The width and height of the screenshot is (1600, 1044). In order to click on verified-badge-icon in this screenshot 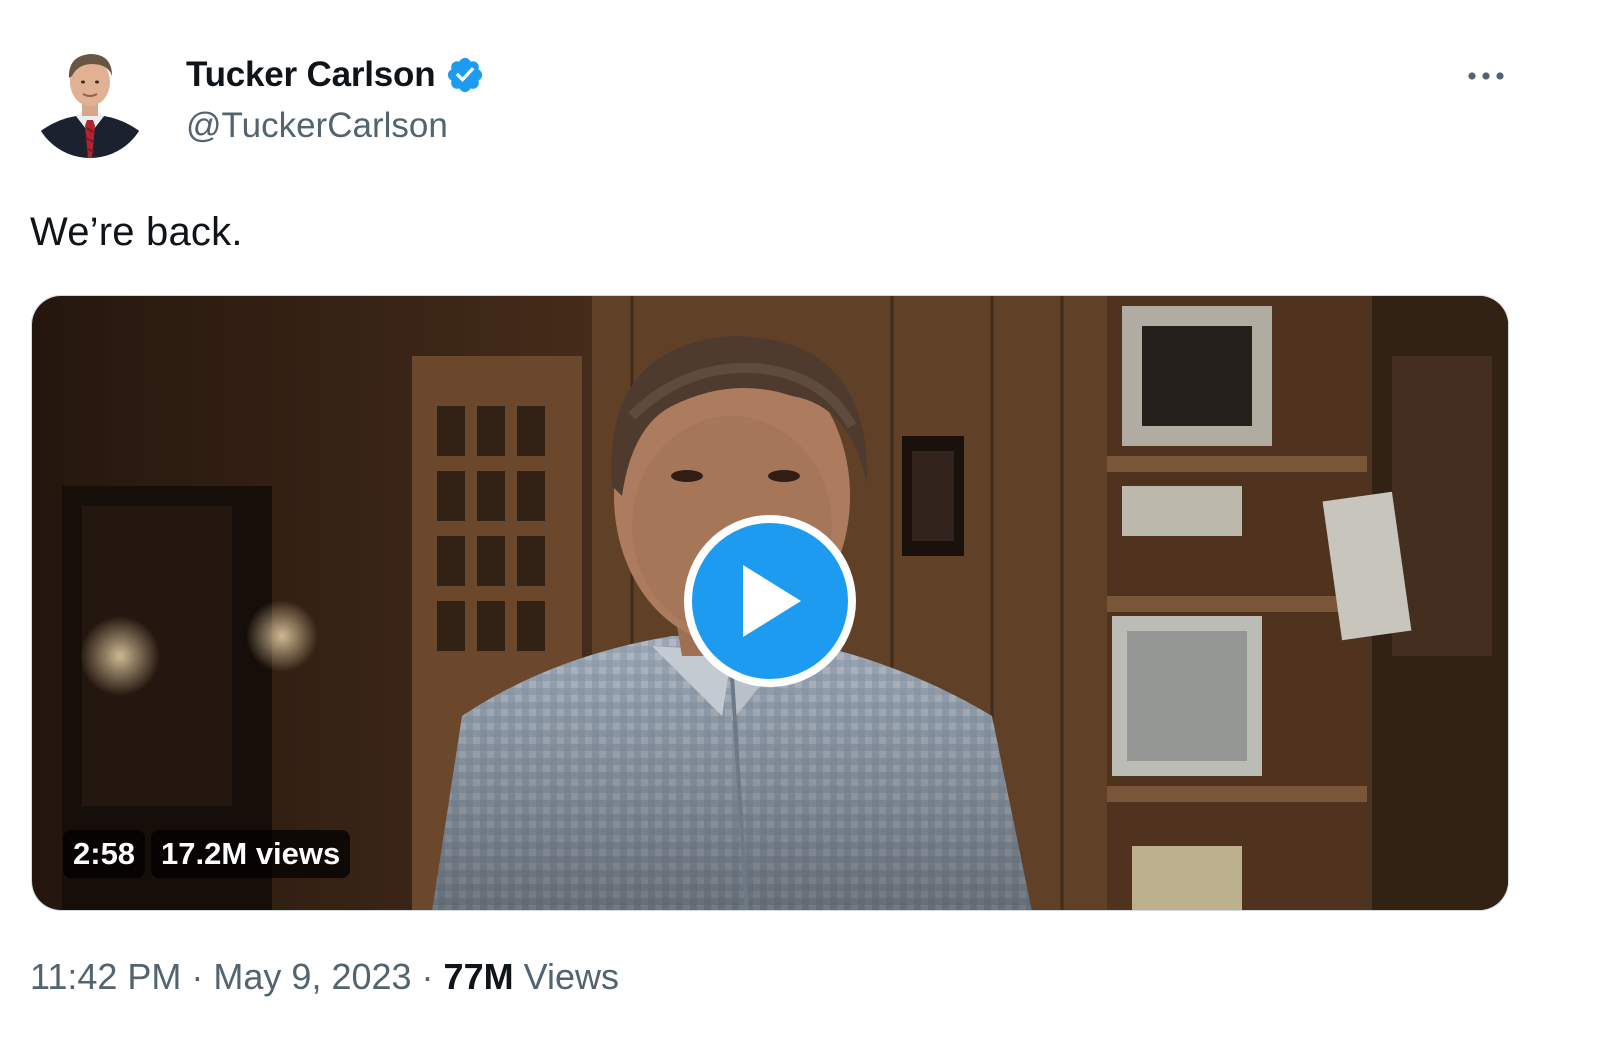, I will do `click(465, 75)`.